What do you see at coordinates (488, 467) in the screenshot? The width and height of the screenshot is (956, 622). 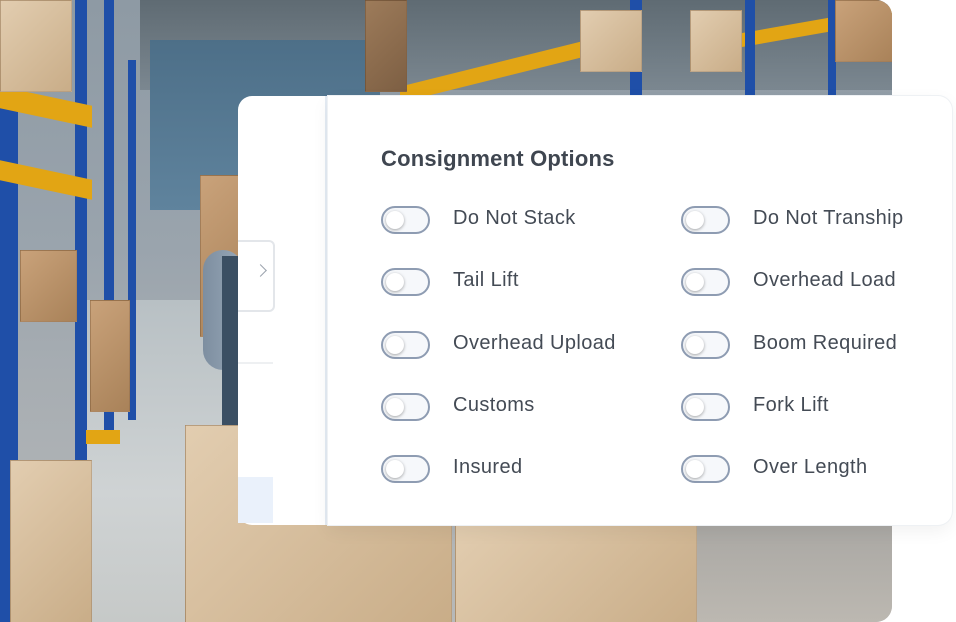 I see `option-label: Insured` at bounding box center [488, 467].